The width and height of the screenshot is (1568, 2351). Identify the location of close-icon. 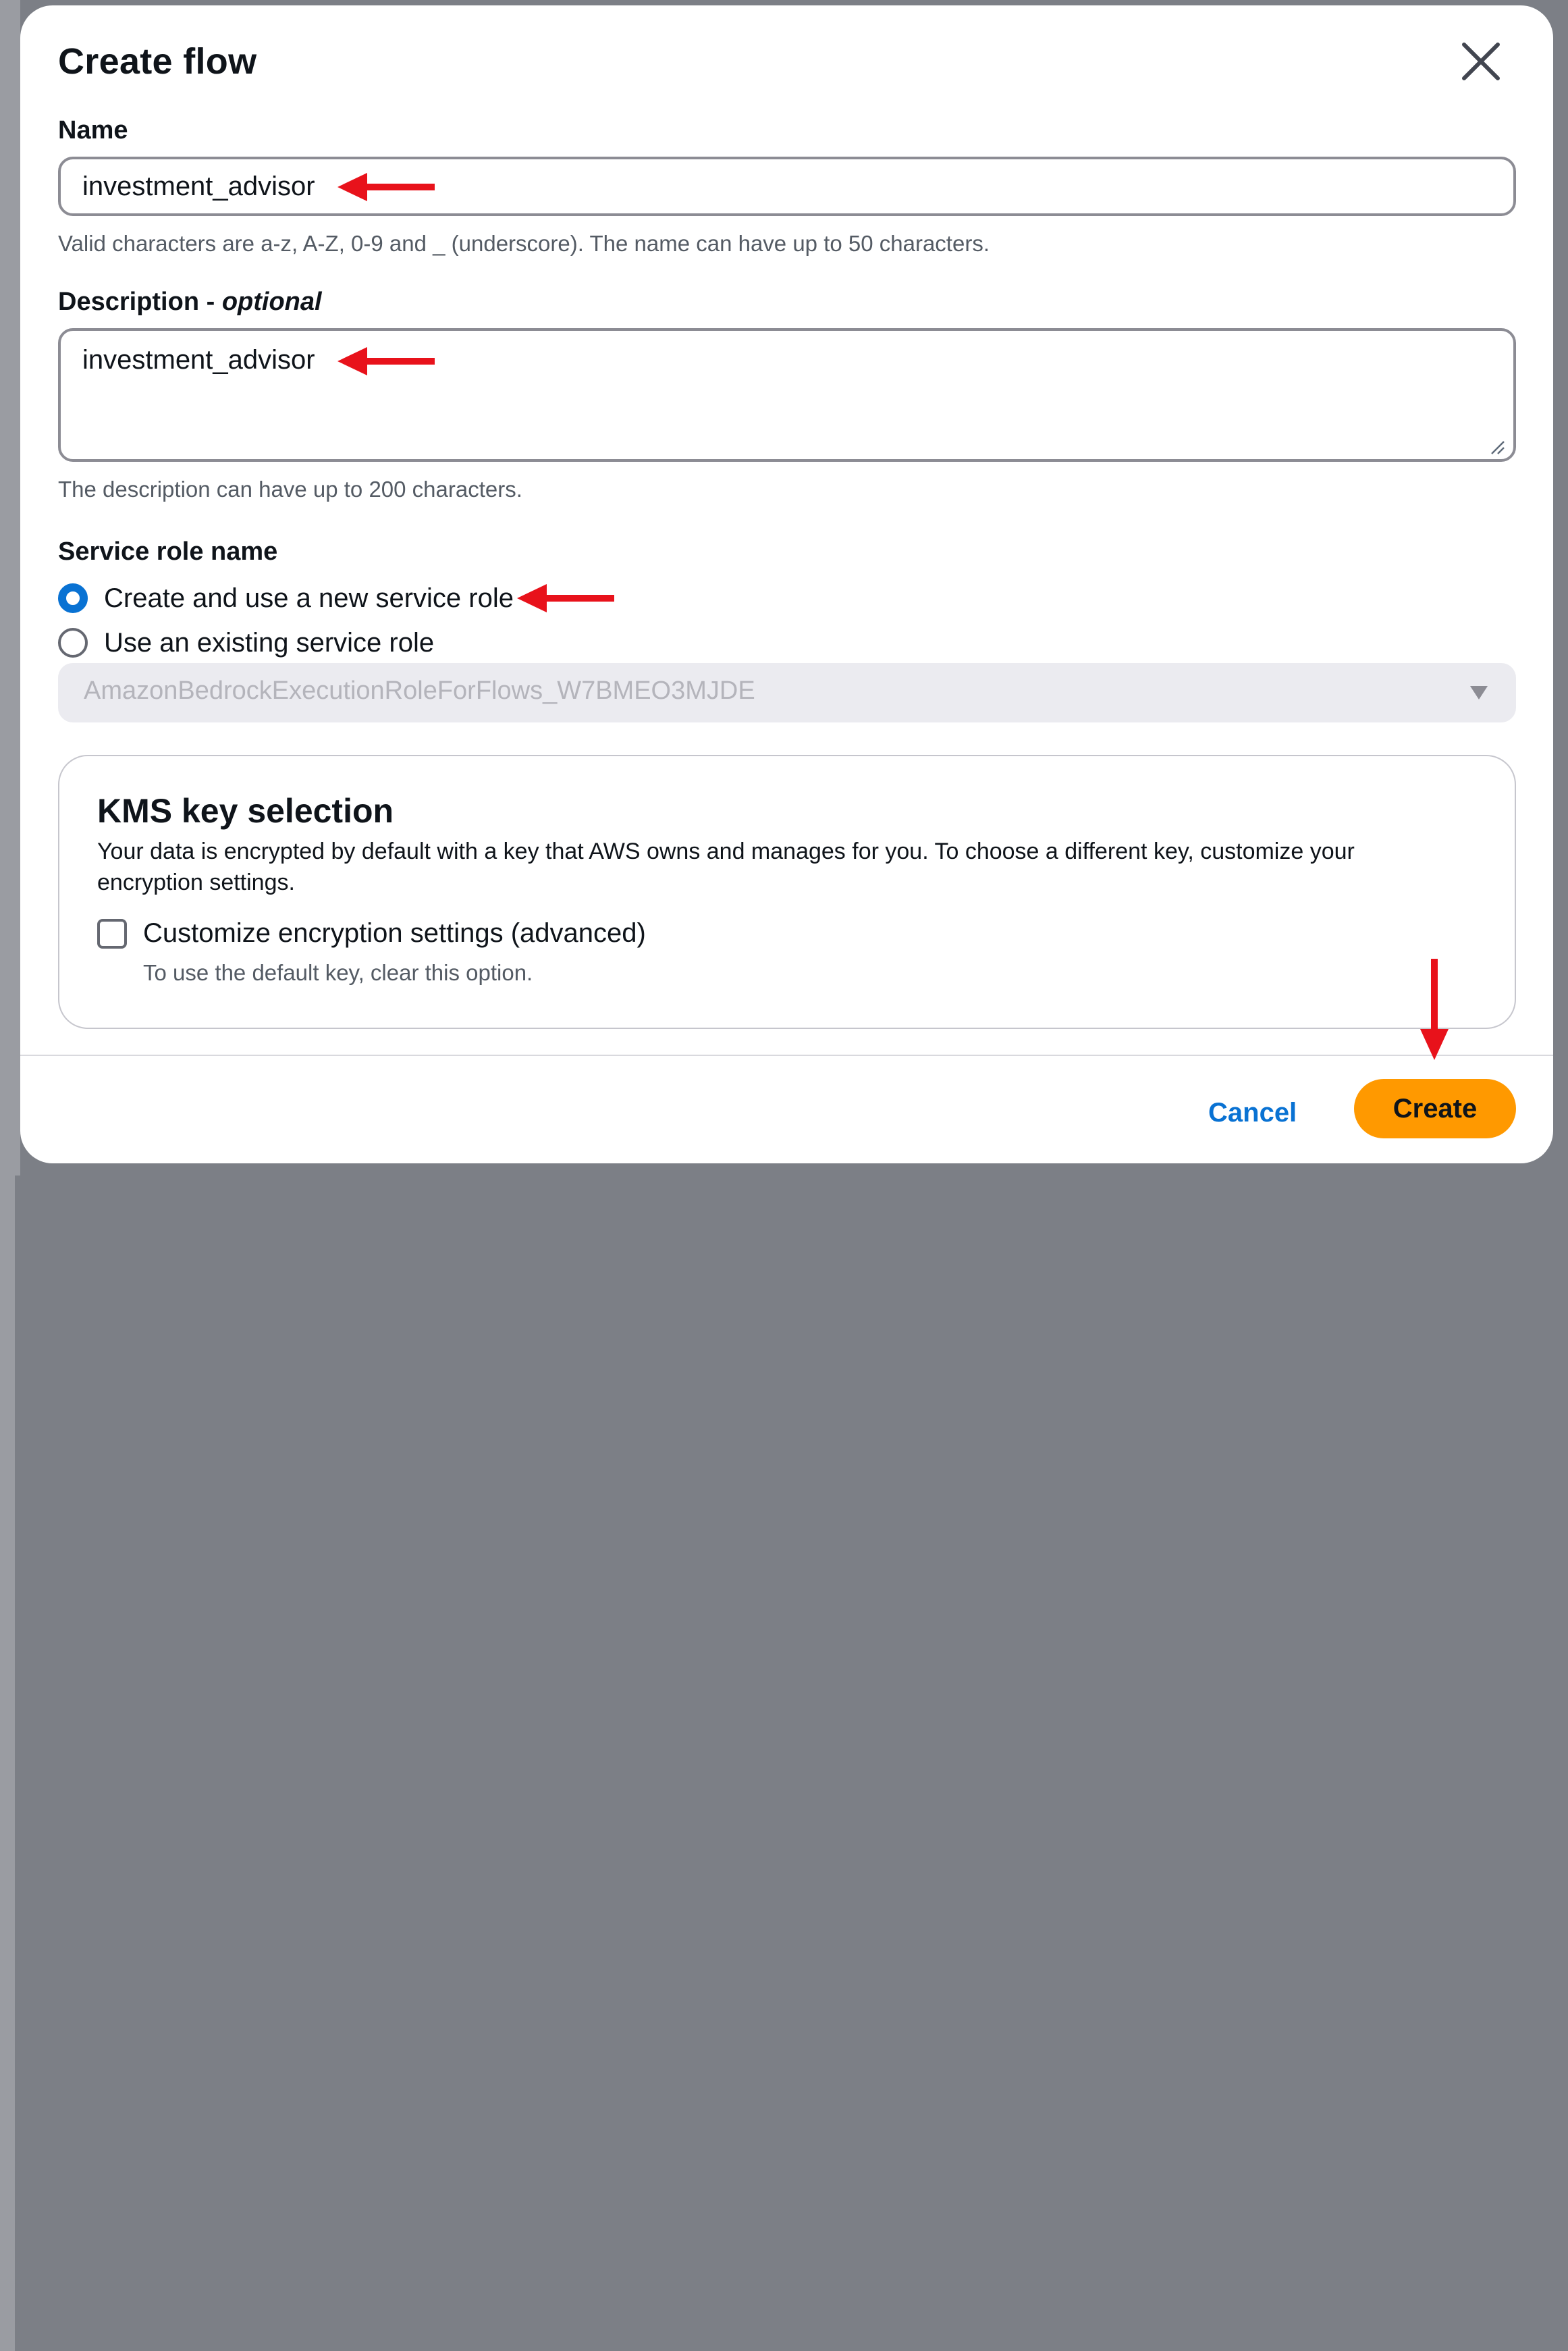
(1481, 61).